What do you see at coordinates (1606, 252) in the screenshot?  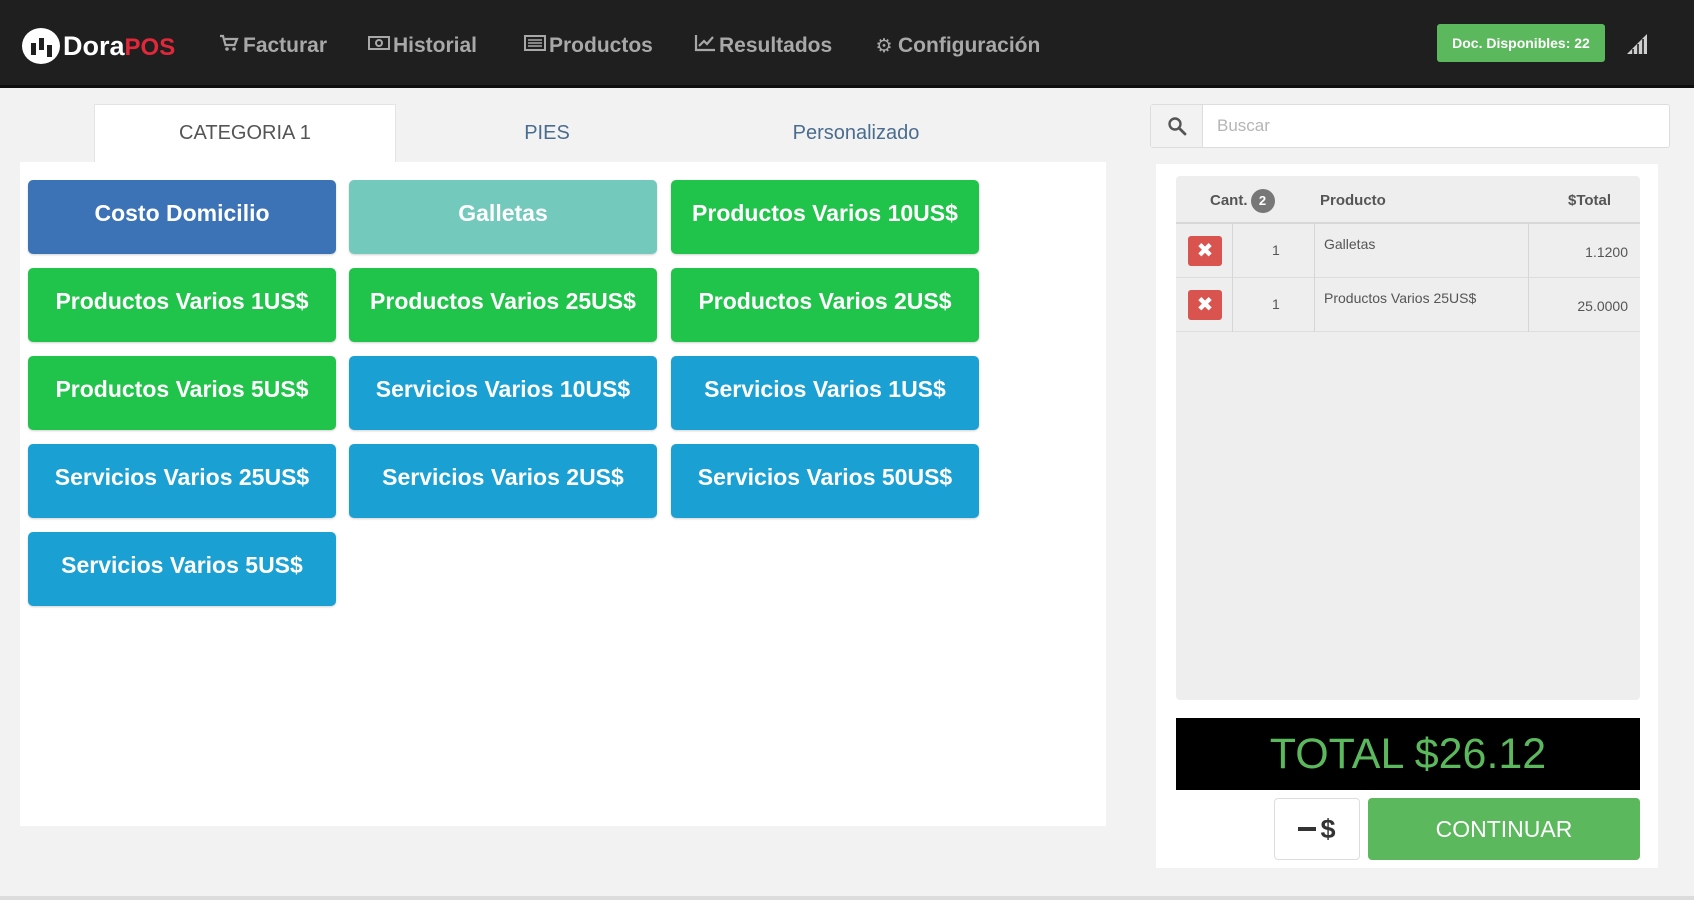 I see `order-row-total: 1.1200` at bounding box center [1606, 252].